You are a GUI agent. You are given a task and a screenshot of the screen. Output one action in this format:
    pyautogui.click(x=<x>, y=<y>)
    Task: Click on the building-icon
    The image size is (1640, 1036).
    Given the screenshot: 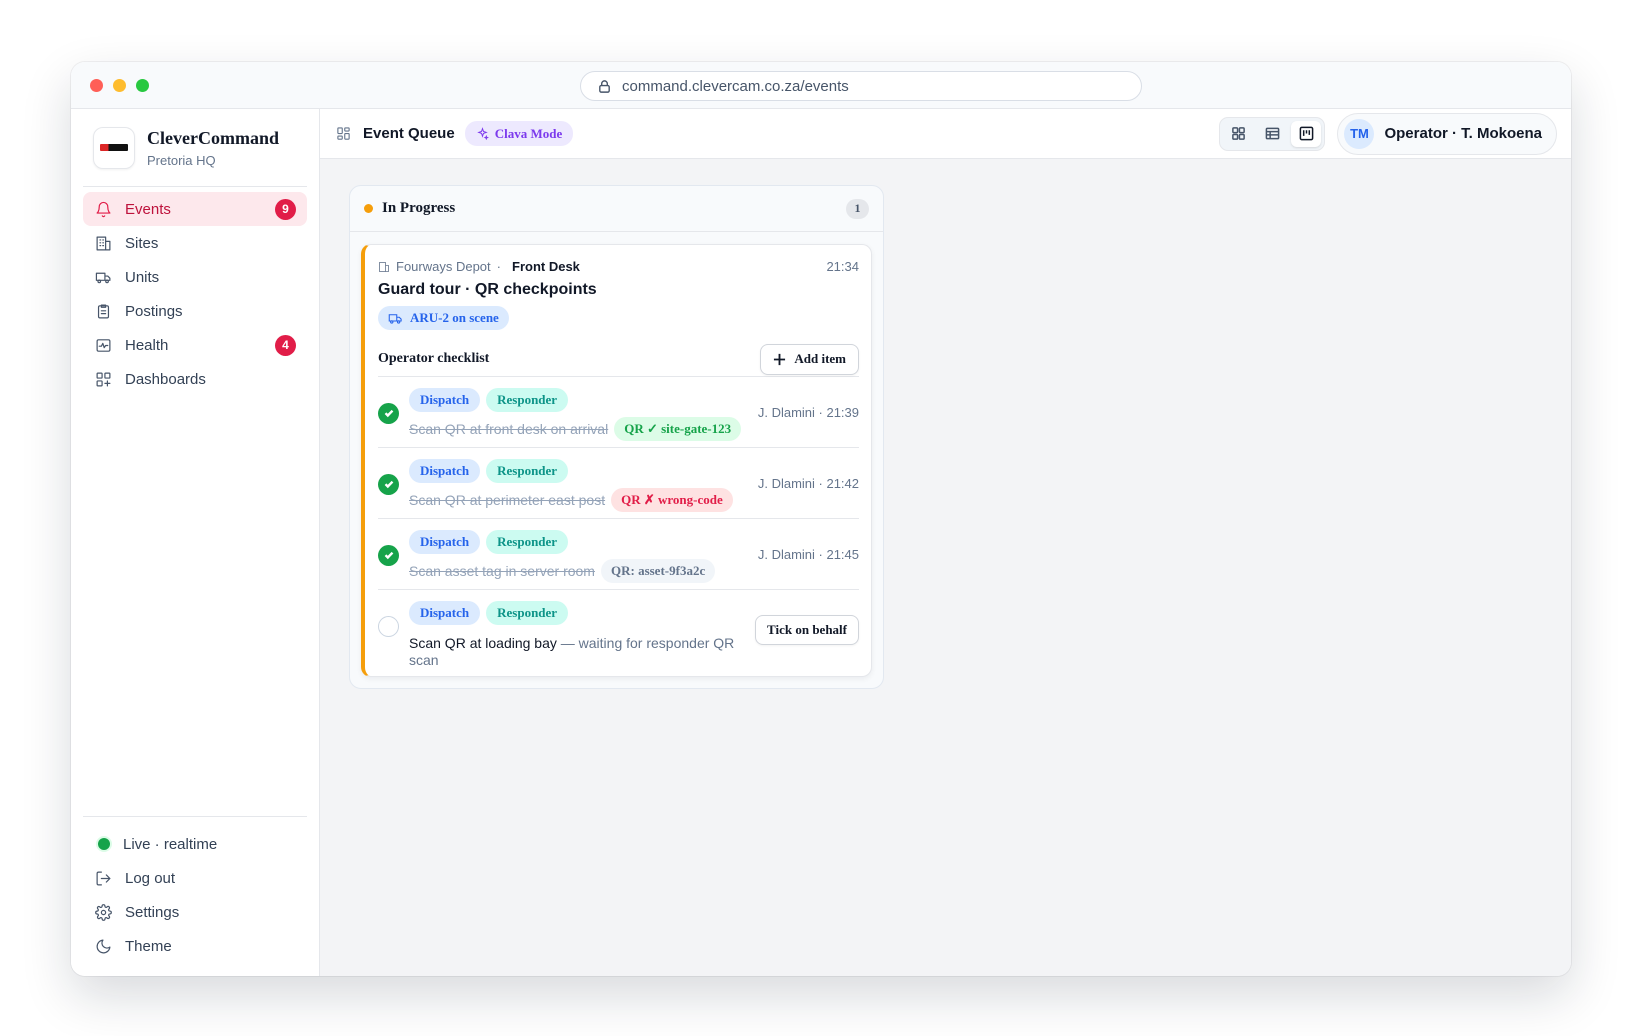 What is the action you would take?
    pyautogui.click(x=384, y=266)
    